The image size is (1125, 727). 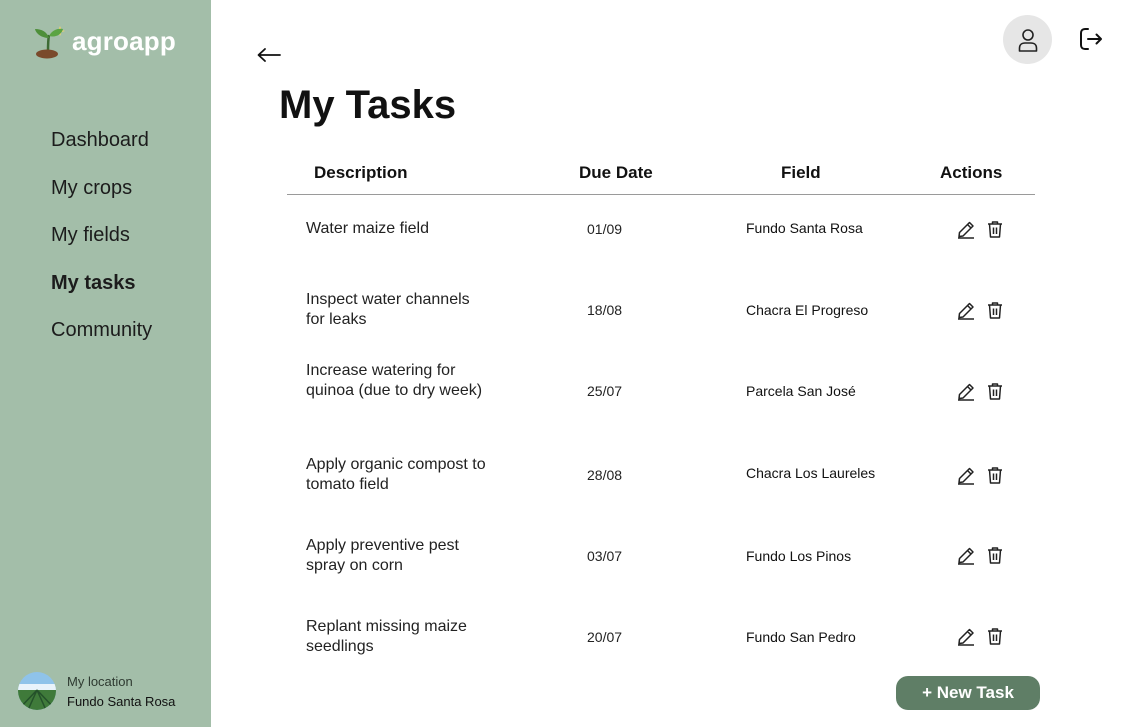 What do you see at coordinates (121, 701) in the screenshot?
I see `location-value: Fundo Santa Rosa` at bounding box center [121, 701].